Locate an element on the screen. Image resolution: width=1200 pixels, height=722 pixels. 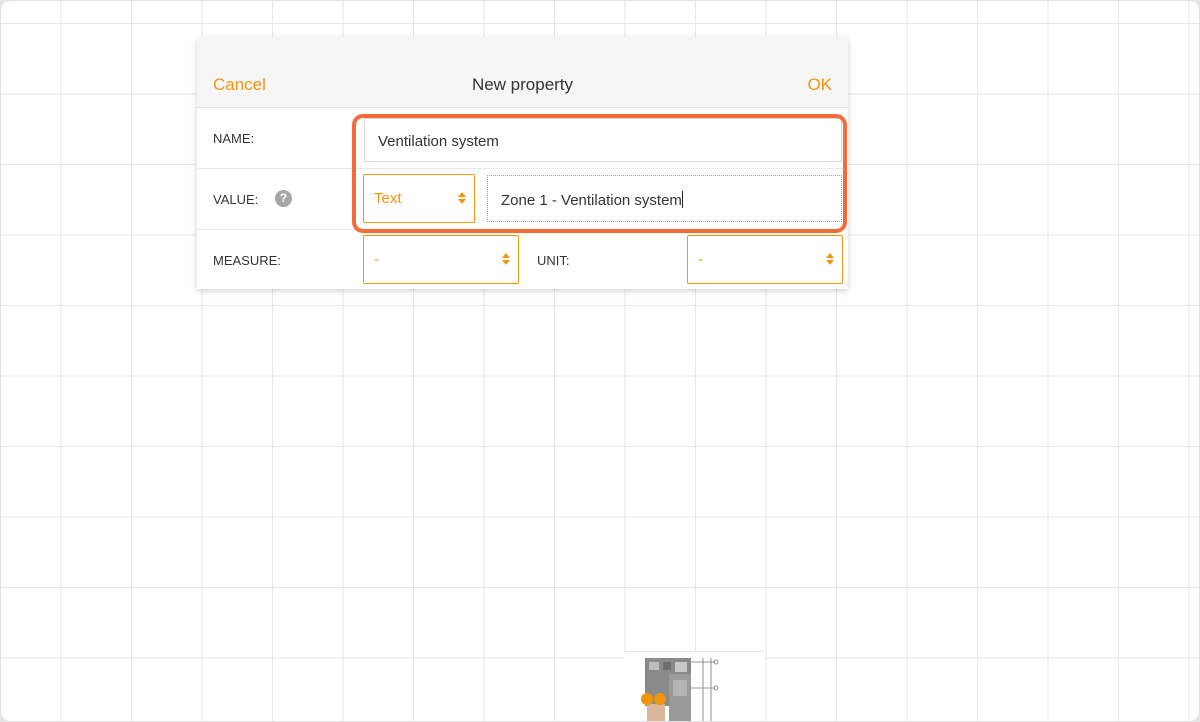
name-field: Ventilation system is located at coordinates (603, 140).